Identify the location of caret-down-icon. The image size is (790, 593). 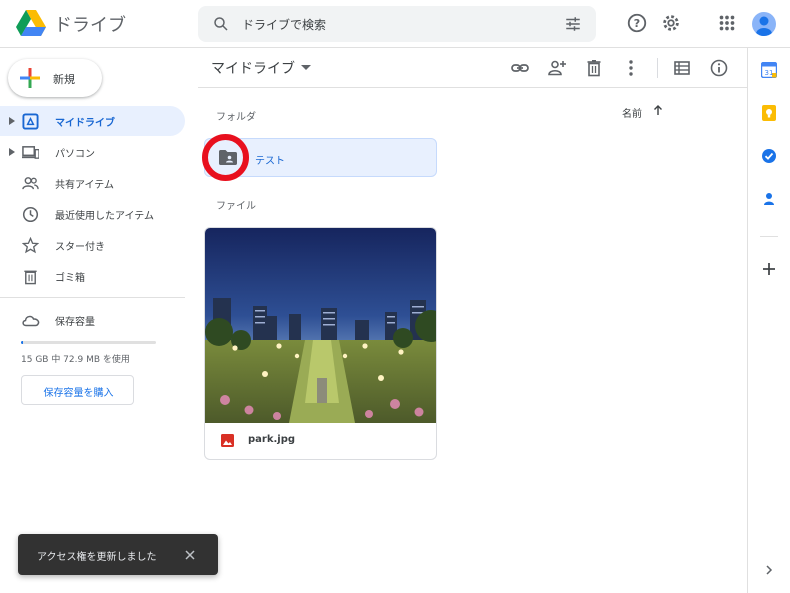
(306, 68).